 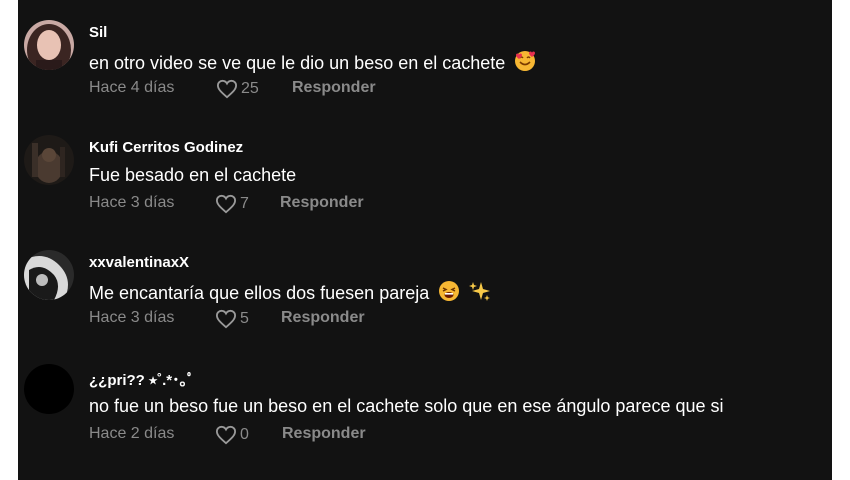 What do you see at coordinates (98, 32) in the screenshot?
I see `comment-username: Sil` at bounding box center [98, 32].